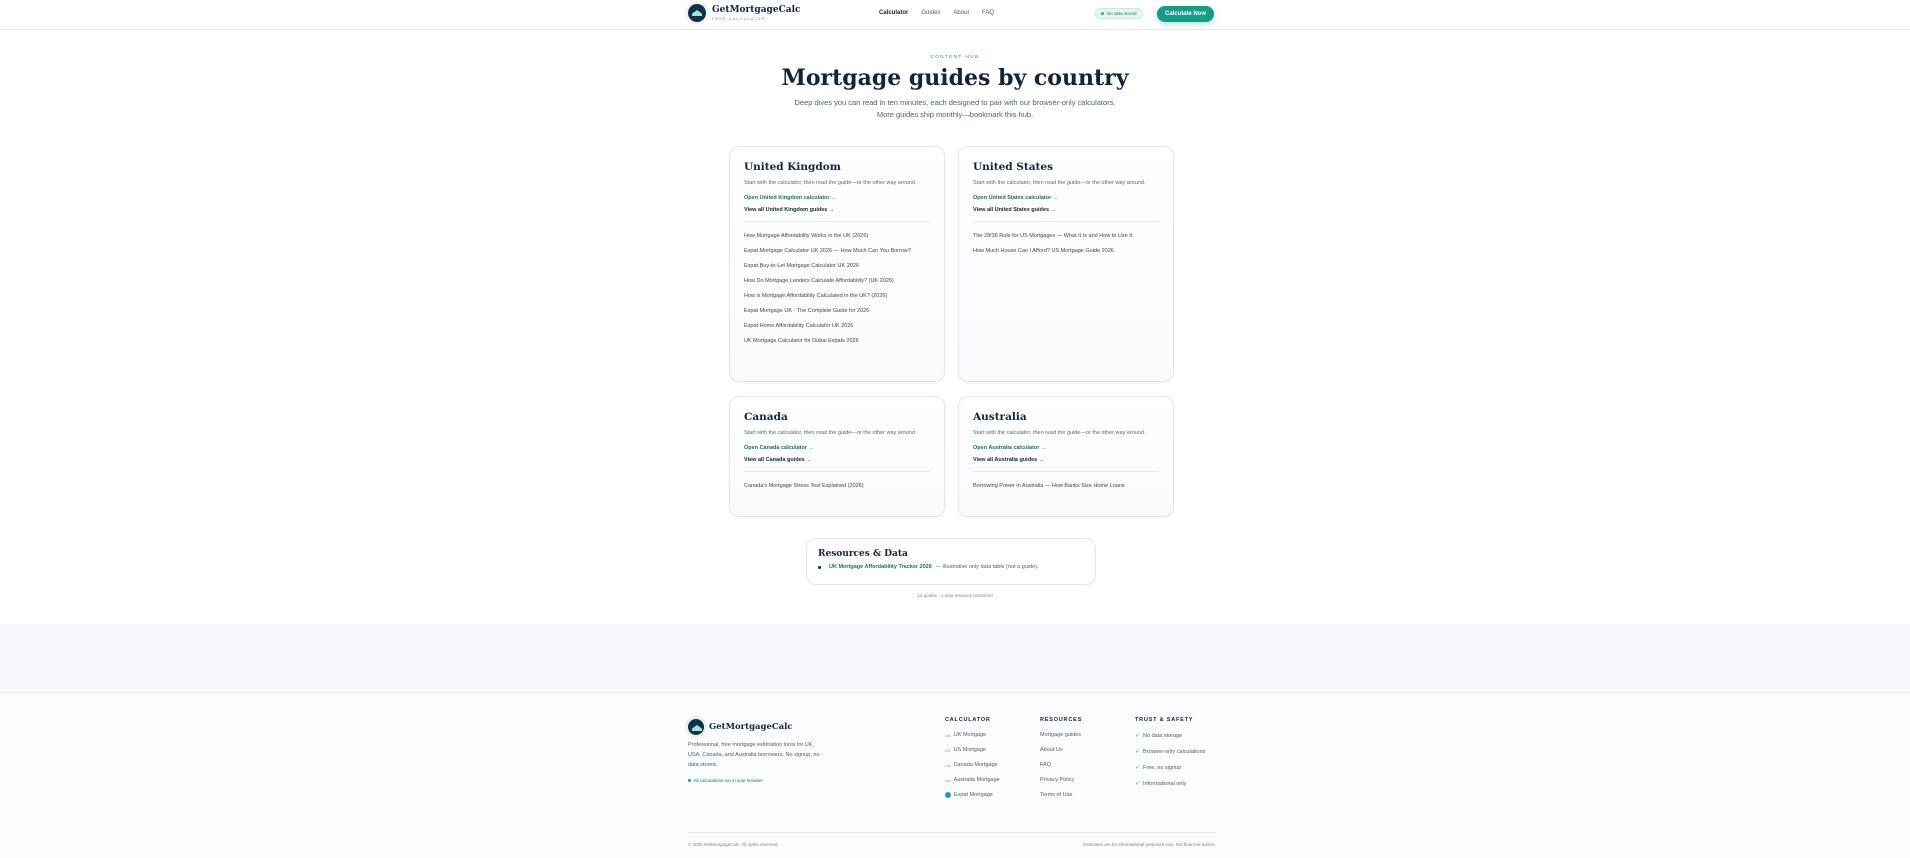  What do you see at coordinates (972, 795) in the screenshot?
I see `footer-link-expat-mortgage: Expat Mortgage` at bounding box center [972, 795].